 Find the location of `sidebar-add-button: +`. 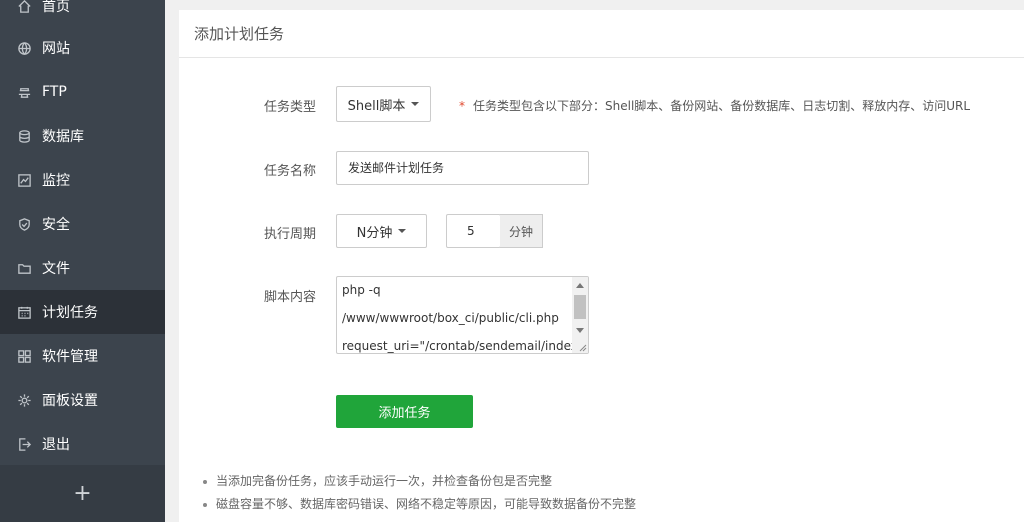

sidebar-add-button: + is located at coordinates (82, 493).